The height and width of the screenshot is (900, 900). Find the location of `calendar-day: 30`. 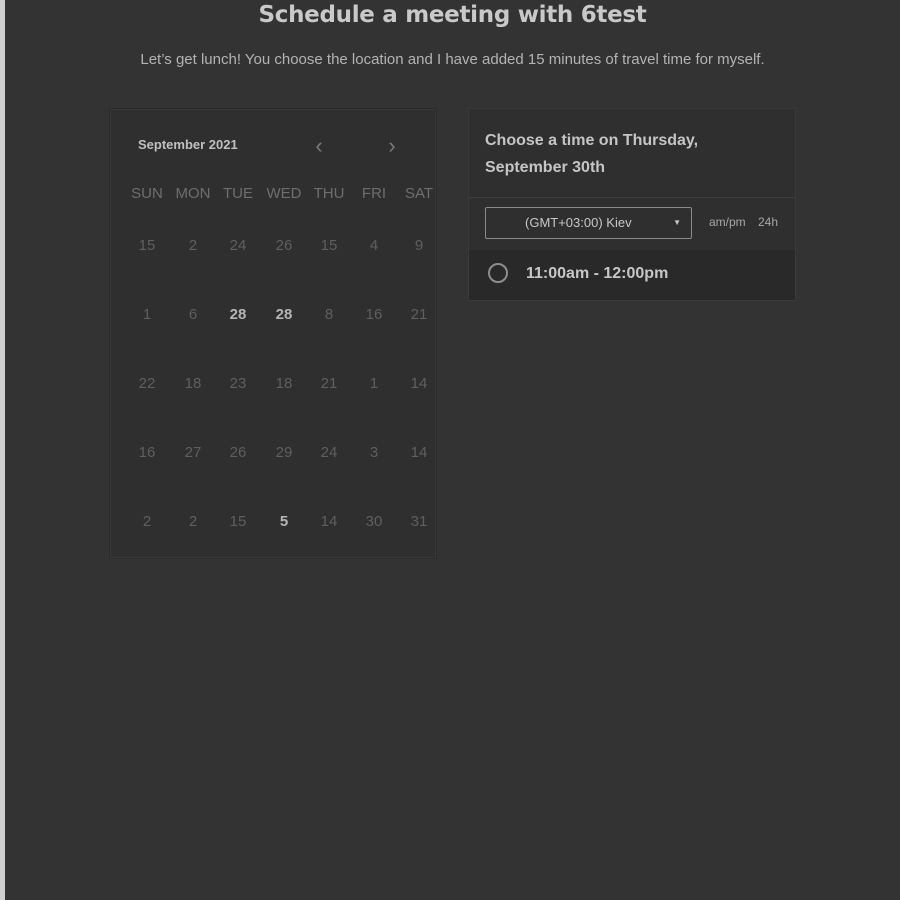

calendar-day: 30 is located at coordinates (374, 521).